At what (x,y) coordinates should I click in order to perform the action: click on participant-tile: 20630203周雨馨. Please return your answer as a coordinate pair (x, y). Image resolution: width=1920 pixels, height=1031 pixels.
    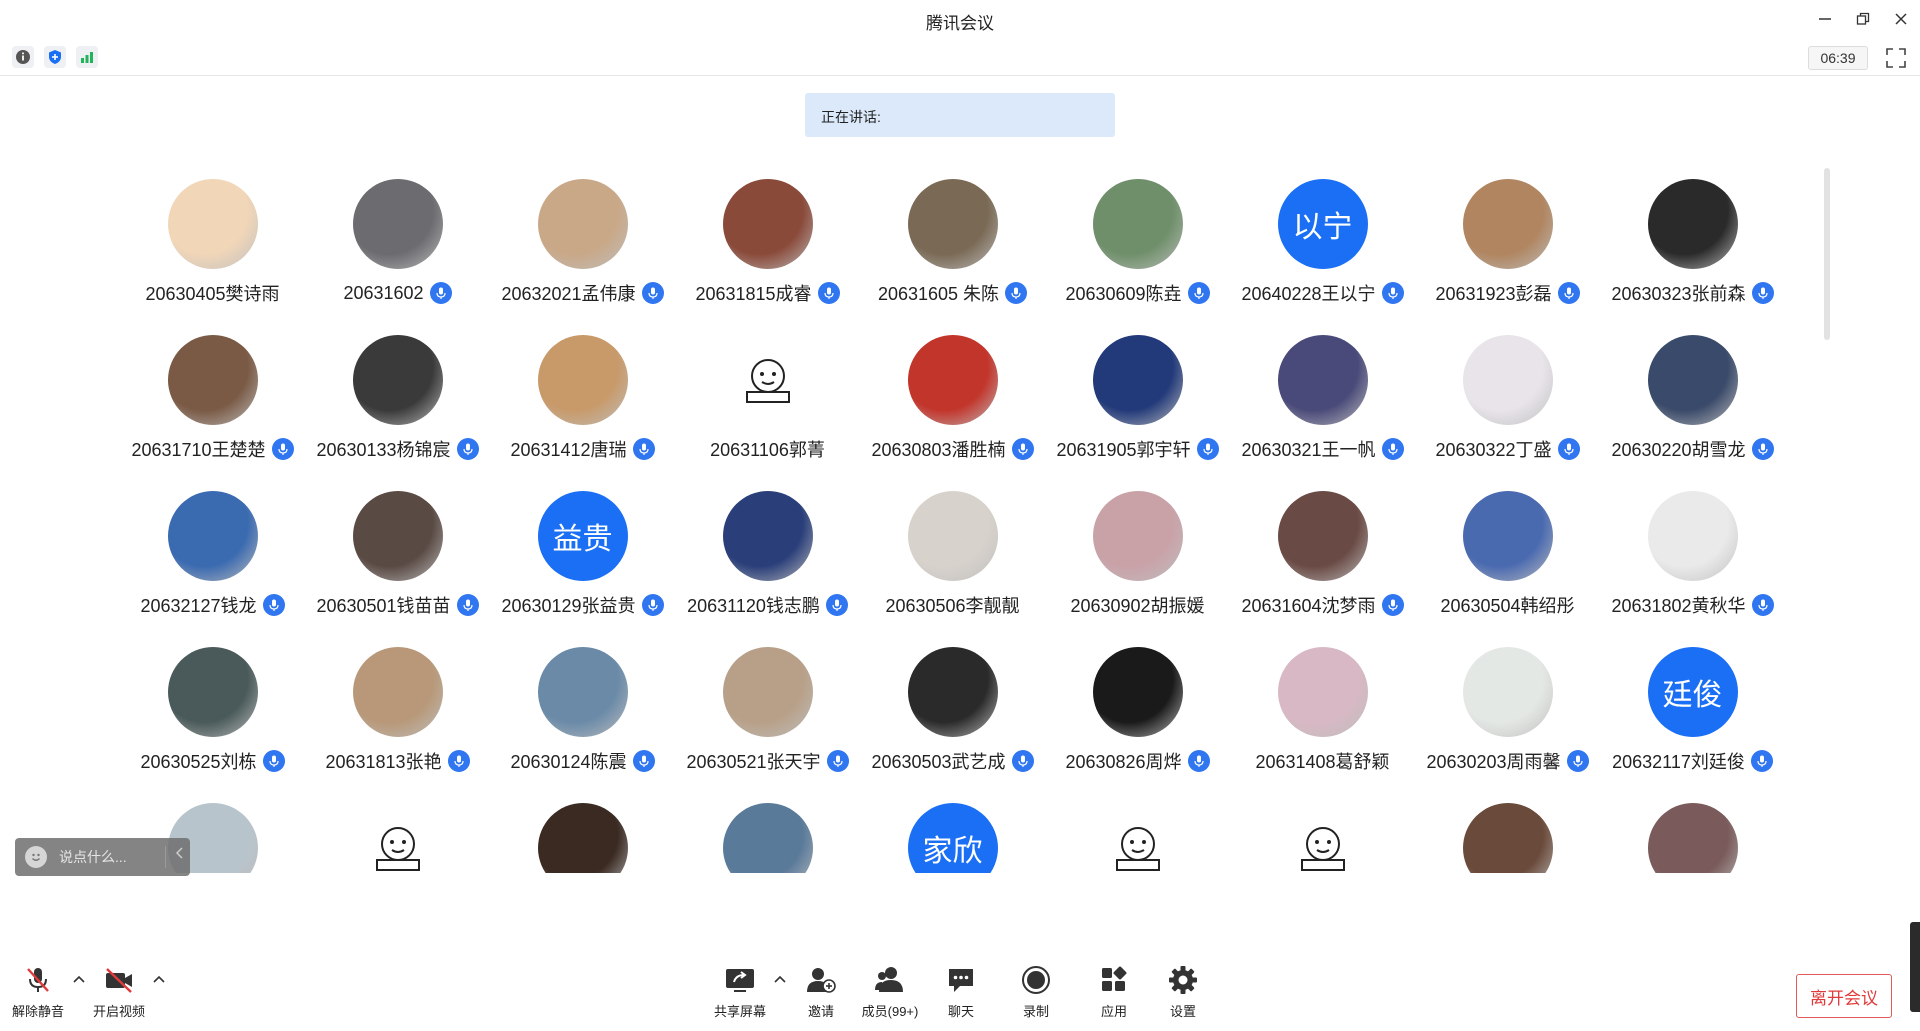
    Looking at the image, I should click on (1507, 716).